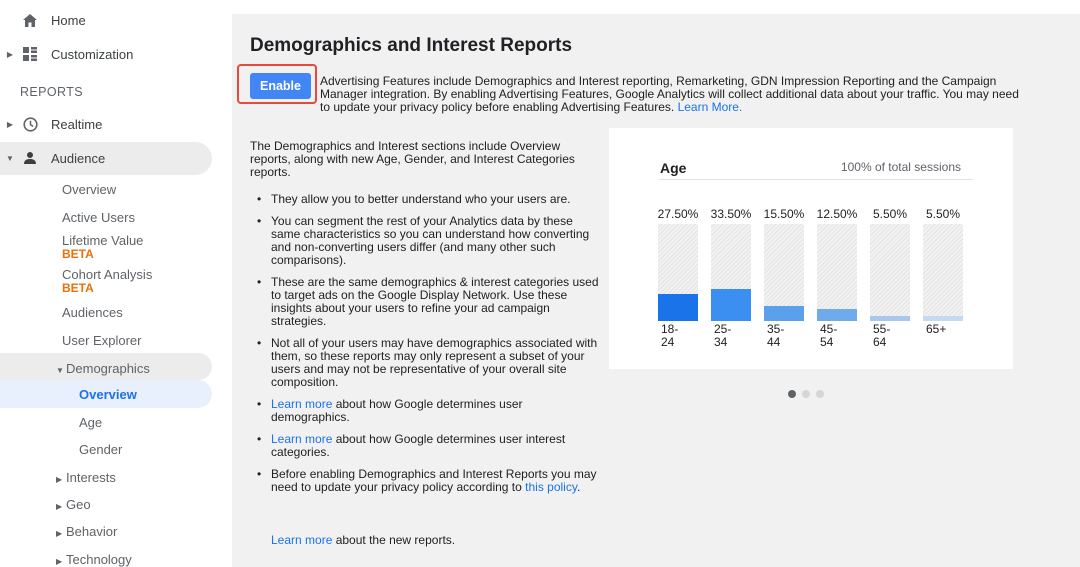 The width and height of the screenshot is (1080, 567). Describe the element at coordinates (411, 45) in the screenshot. I see `page-title: Demographics and Interest Reports` at that location.